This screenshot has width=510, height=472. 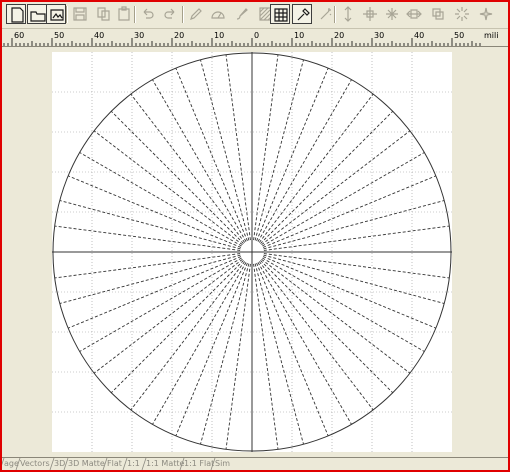 I want to click on wizard-icon, so click(x=326, y=14).